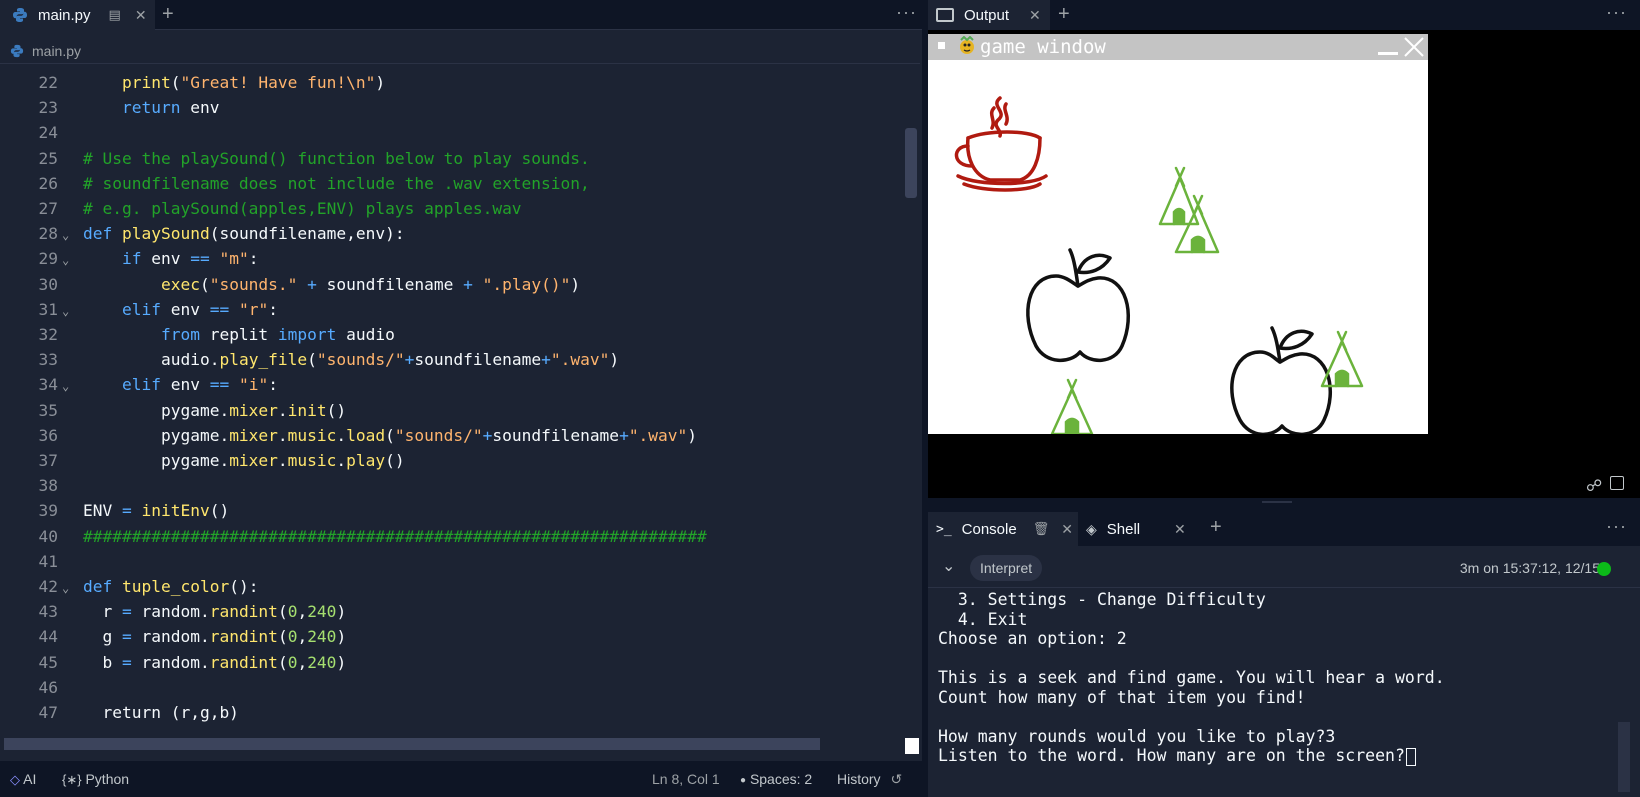 This screenshot has height=797, width=1640. Describe the element at coordinates (56, 51) in the screenshot. I see `breadcrumb-file: main.py` at that location.